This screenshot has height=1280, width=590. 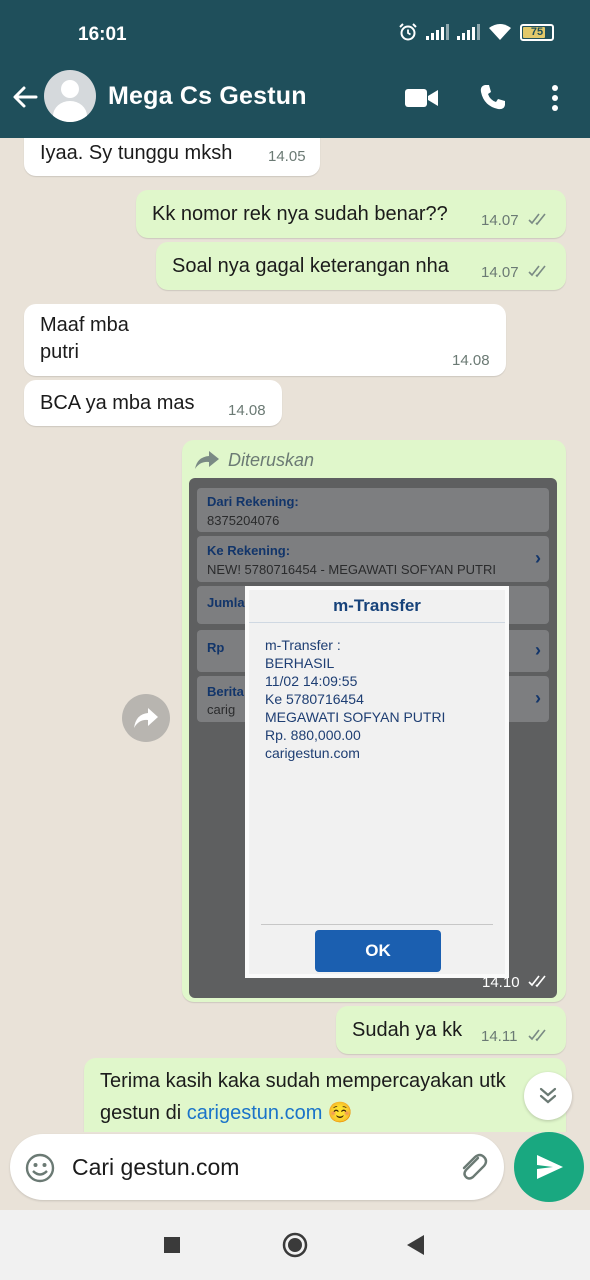 What do you see at coordinates (340, 1113) in the screenshot?
I see `emoji: ☺️` at bounding box center [340, 1113].